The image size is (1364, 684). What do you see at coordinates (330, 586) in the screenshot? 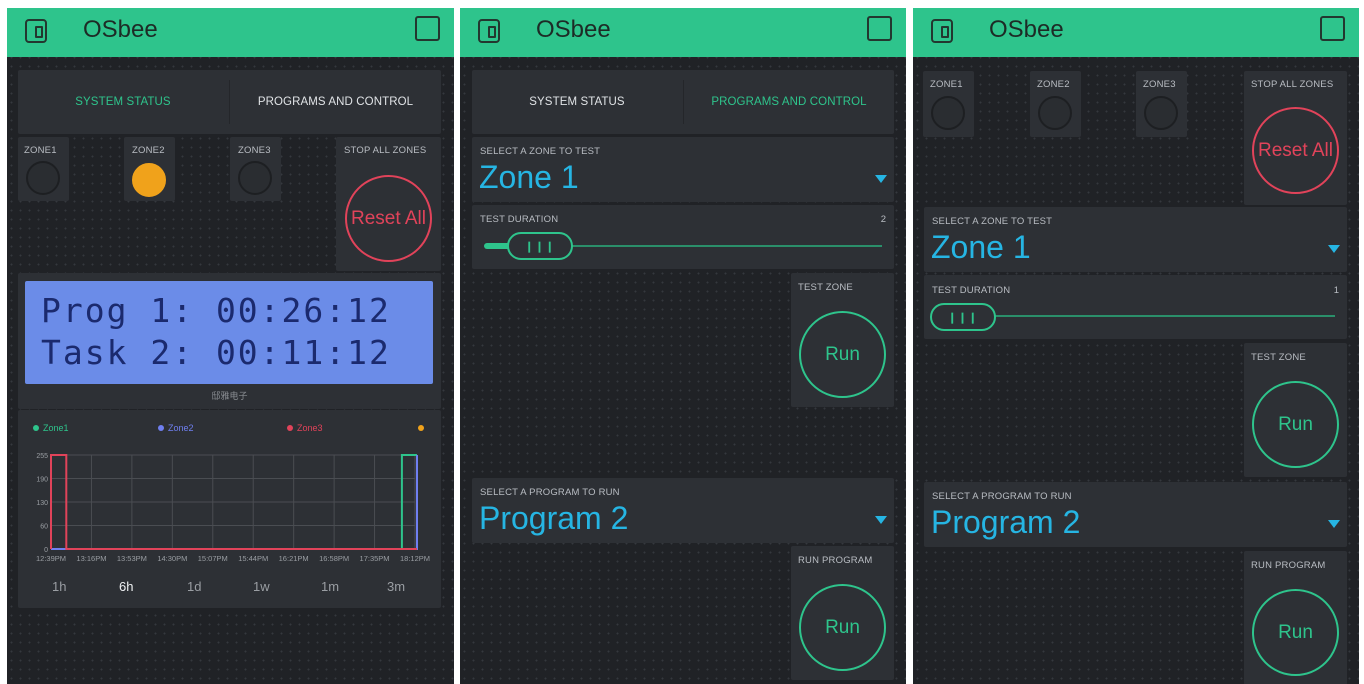
I see `range-1m: 1m` at bounding box center [330, 586].